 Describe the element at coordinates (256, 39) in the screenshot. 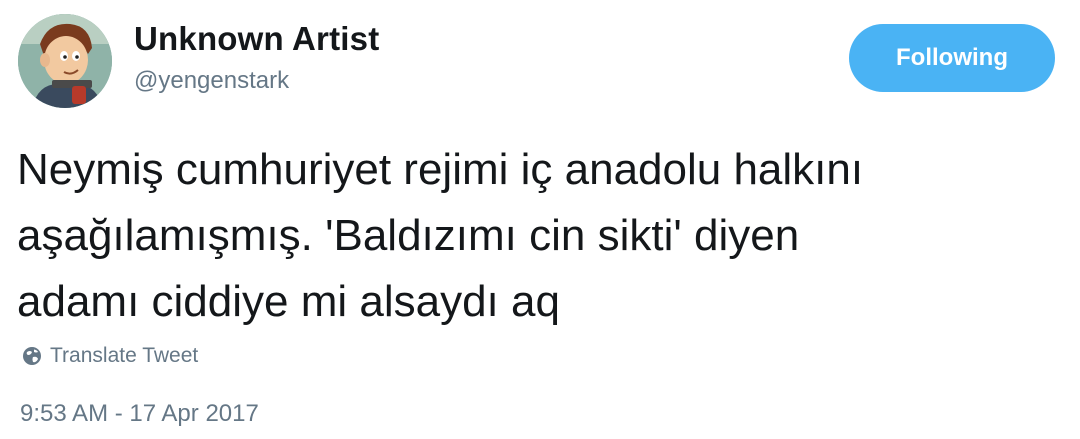

I see `author-display-name: Unknown Artist` at that location.